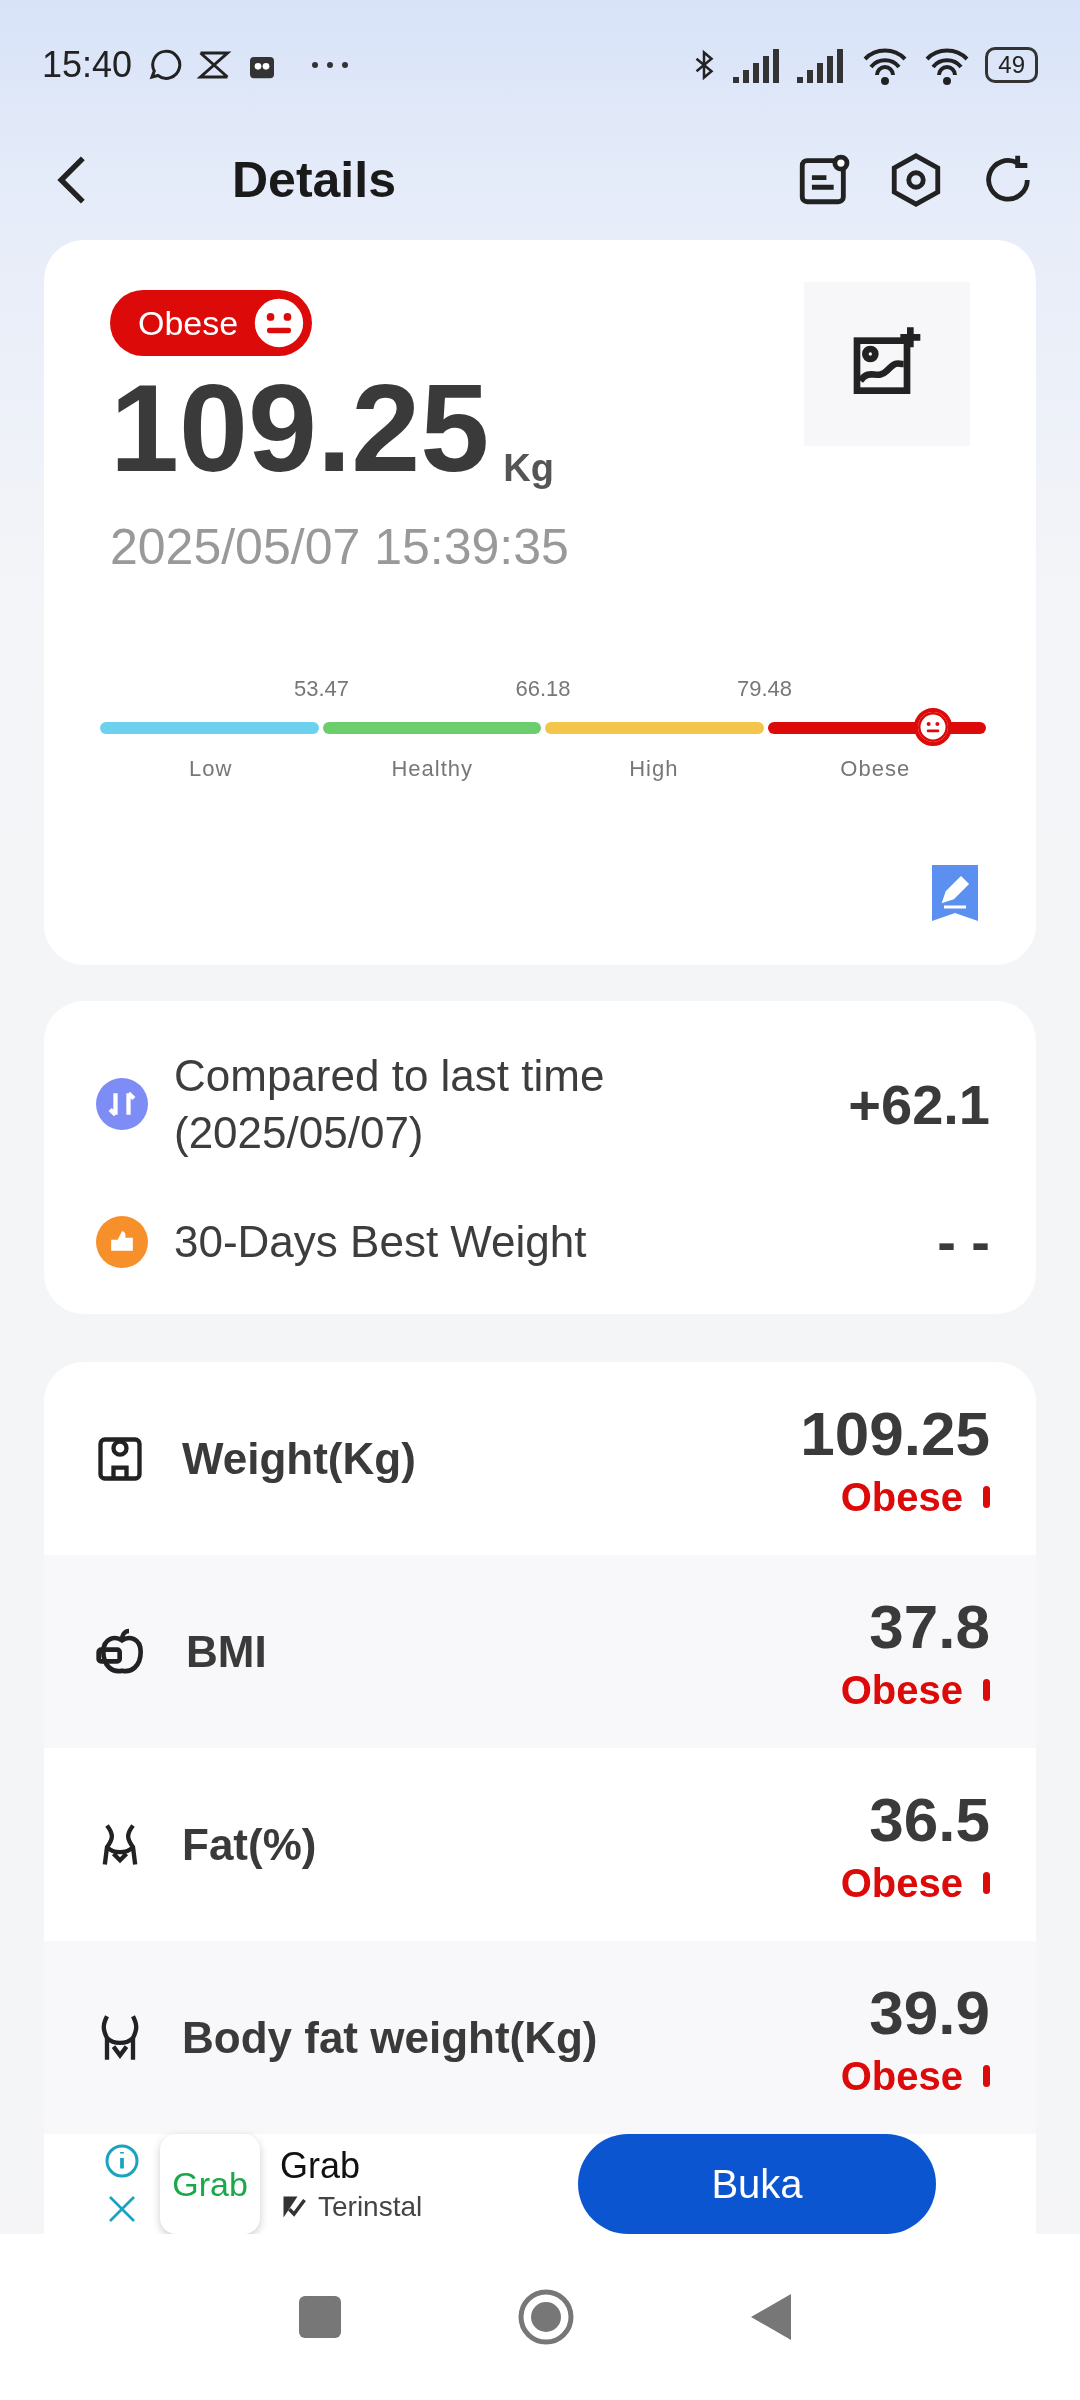  Describe the element at coordinates (929, 1626) in the screenshot. I see `metric-value: 37.8` at that location.